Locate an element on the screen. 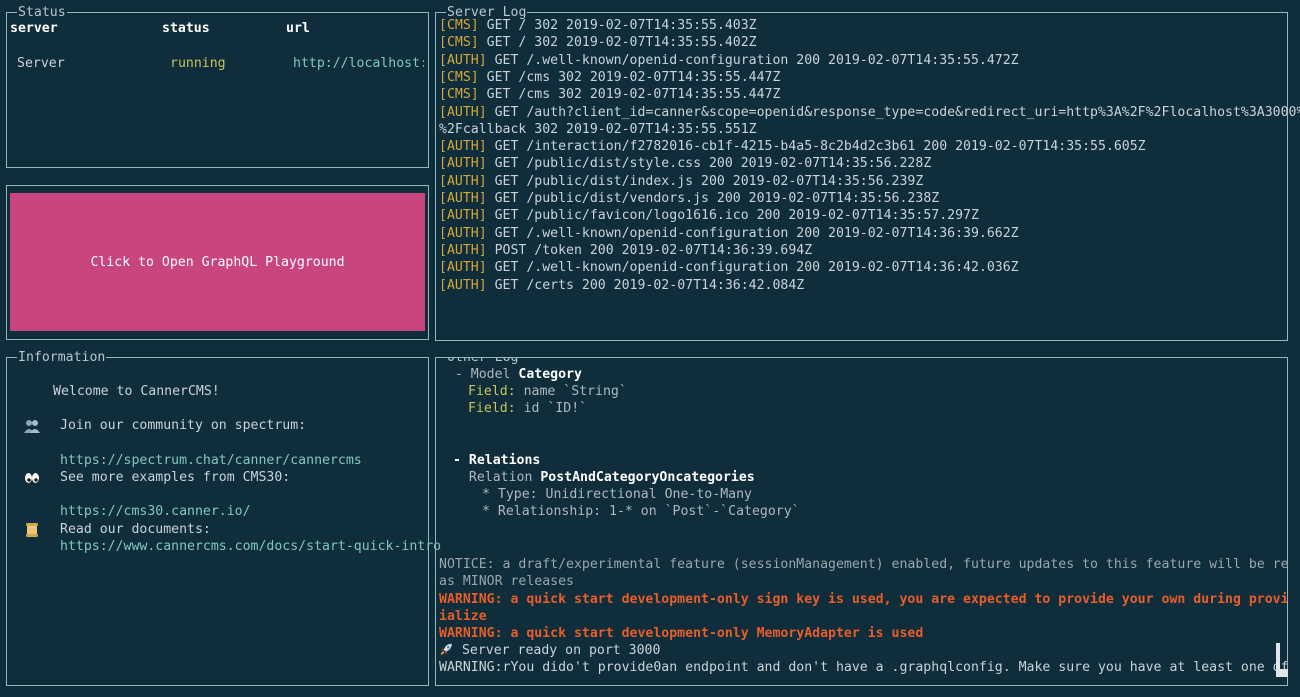  log-text: GET / 302 2019-02-07T14:35:55.402Z is located at coordinates (617, 43).